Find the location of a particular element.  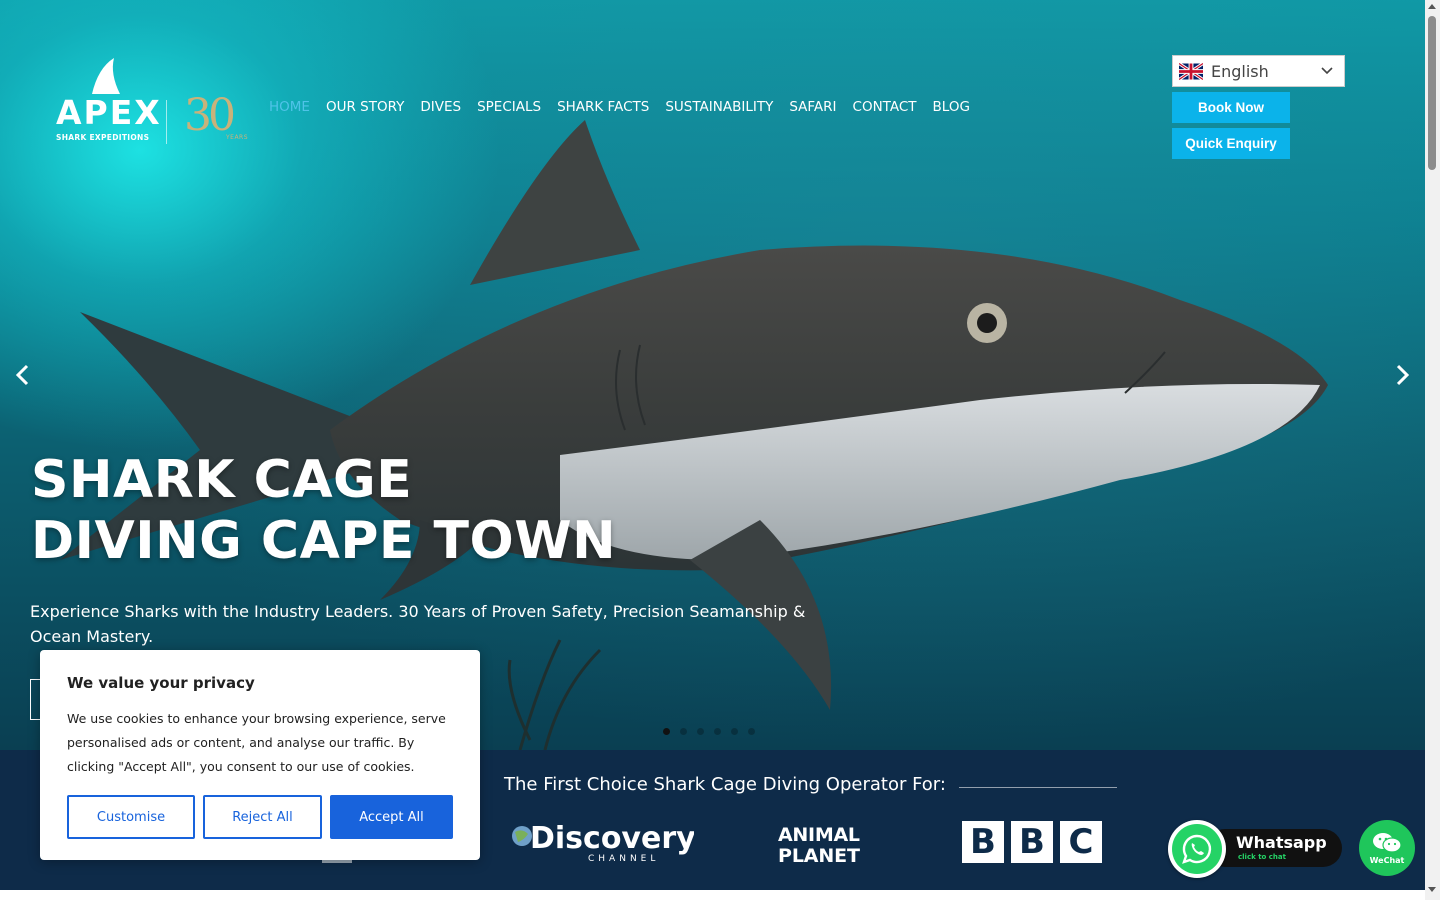

nav-home: HOME is located at coordinates (289, 107).